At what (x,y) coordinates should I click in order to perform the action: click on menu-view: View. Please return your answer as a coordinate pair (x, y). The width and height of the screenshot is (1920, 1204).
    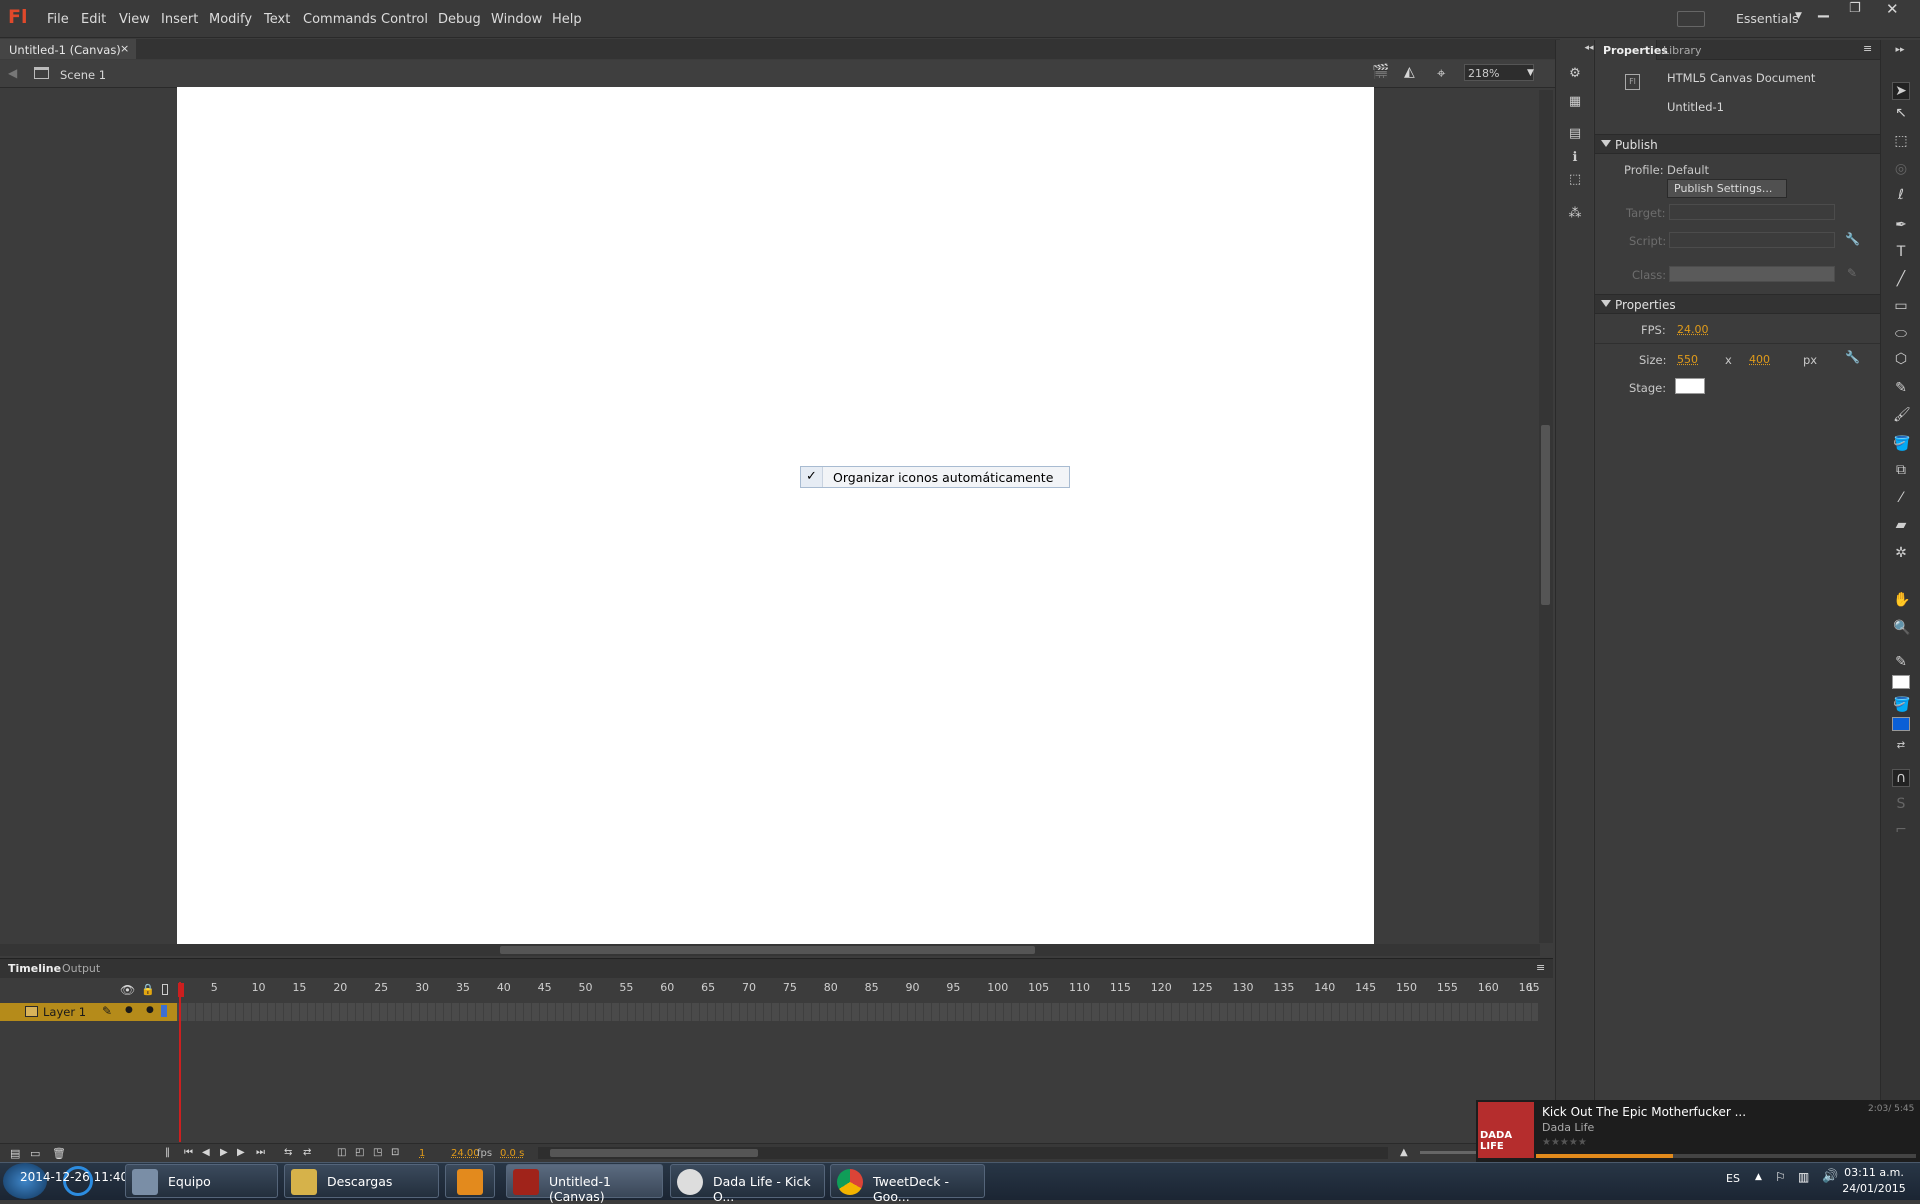
    Looking at the image, I should click on (134, 19).